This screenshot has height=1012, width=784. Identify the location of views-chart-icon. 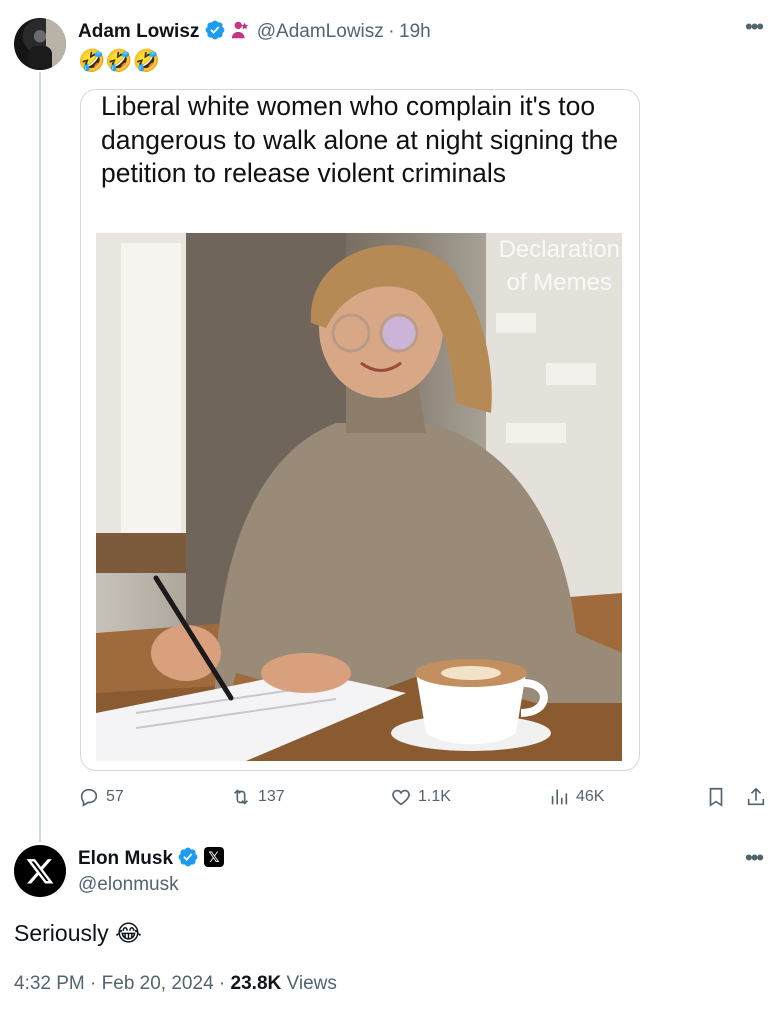
(559, 797).